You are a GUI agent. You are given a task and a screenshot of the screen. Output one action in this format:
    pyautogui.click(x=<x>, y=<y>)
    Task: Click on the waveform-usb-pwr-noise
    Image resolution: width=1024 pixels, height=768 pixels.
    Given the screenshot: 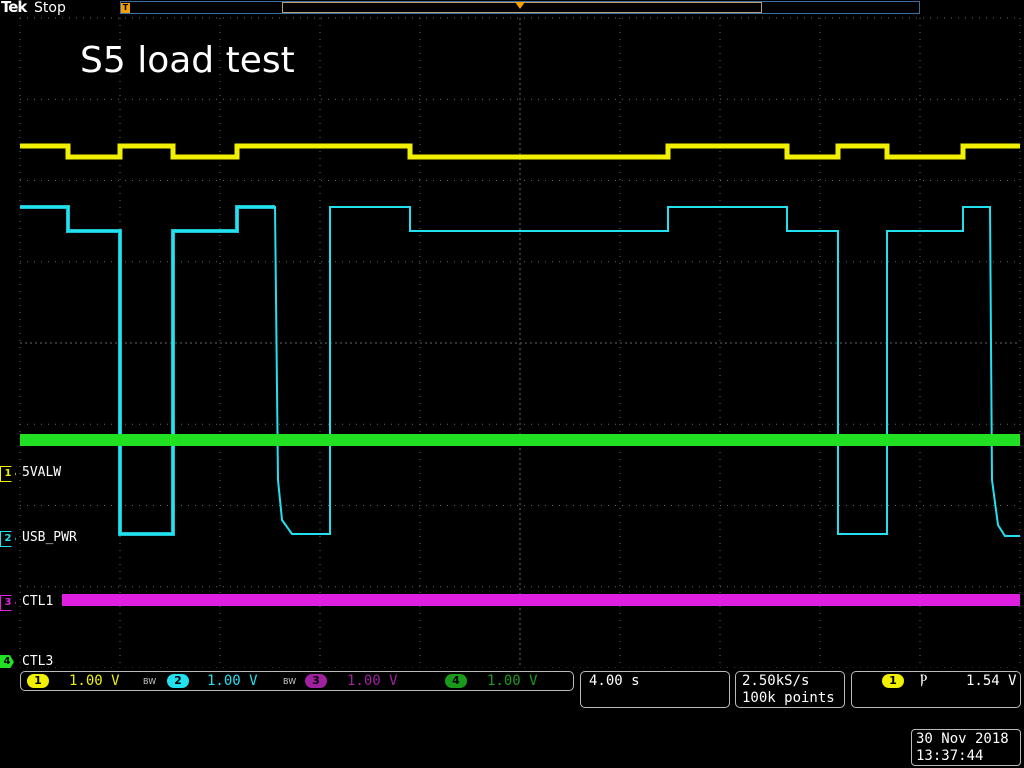 What is the action you would take?
    pyautogui.click(x=147, y=370)
    